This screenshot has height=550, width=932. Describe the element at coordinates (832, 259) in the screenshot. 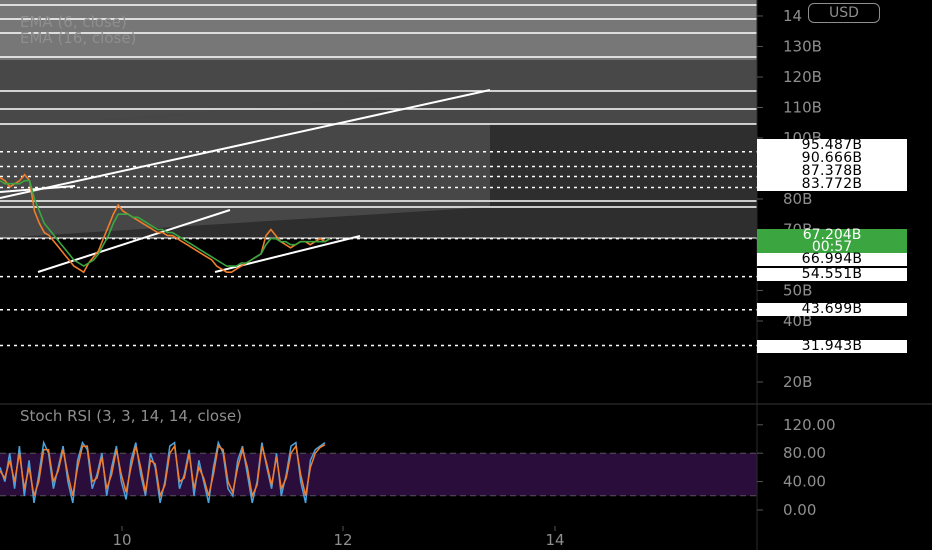

I see `price-level-tag: 66.994B` at that location.